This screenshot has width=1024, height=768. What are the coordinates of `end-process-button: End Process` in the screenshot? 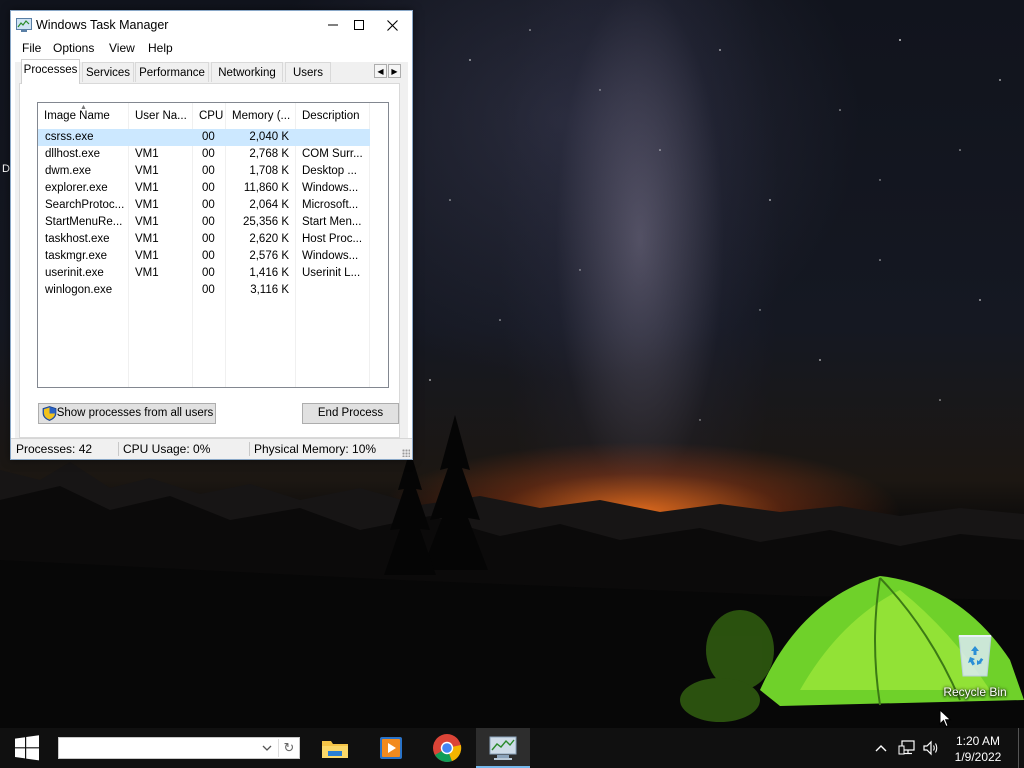 It's located at (350, 413).